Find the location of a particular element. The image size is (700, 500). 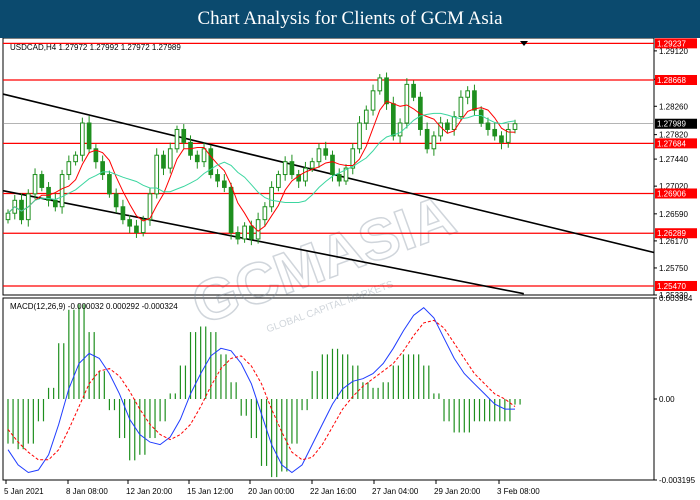

level-price-label: 1.26906 is located at coordinates (671, 193).